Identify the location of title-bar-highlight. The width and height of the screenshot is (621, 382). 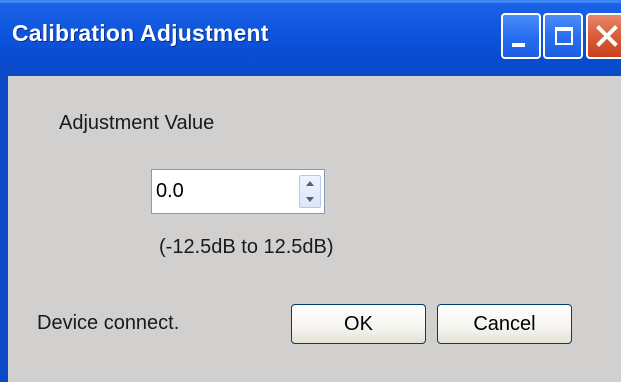
(310, 1).